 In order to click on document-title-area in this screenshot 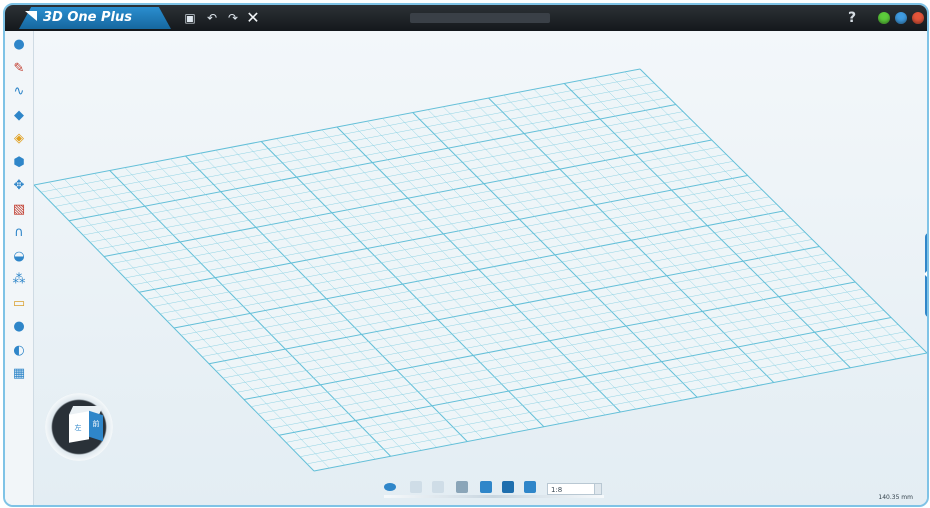, I will do `click(480, 18)`.